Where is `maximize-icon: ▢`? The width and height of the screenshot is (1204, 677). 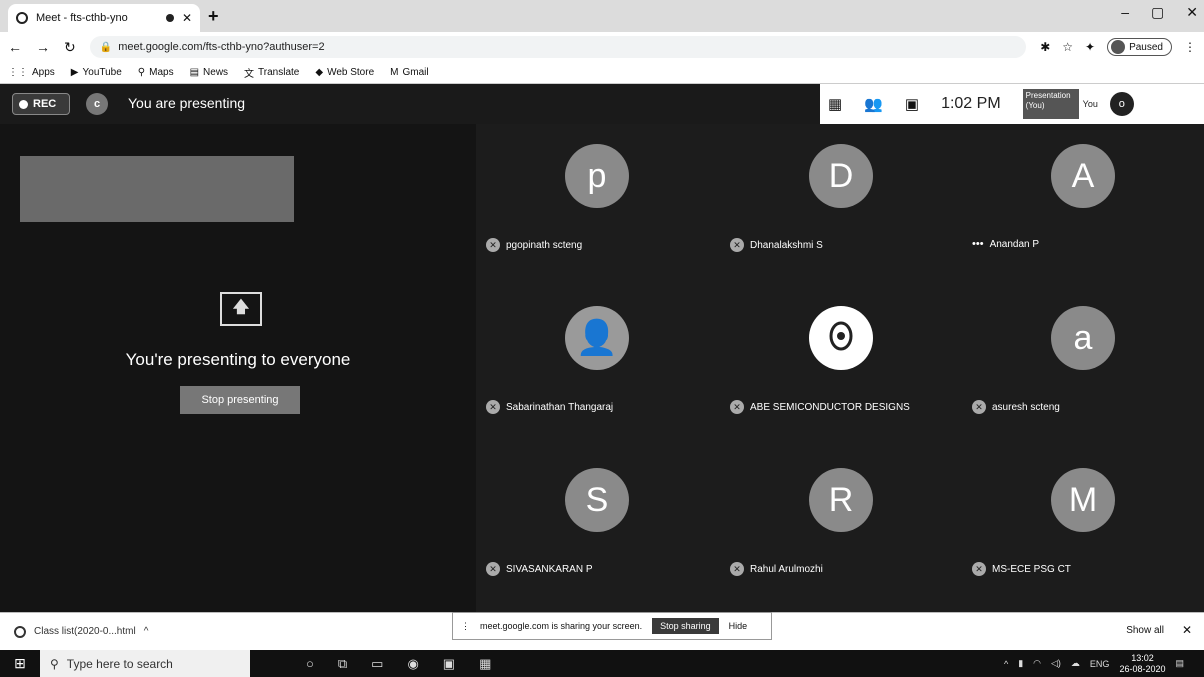 maximize-icon: ▢ is located at coordinates (1157, 12).